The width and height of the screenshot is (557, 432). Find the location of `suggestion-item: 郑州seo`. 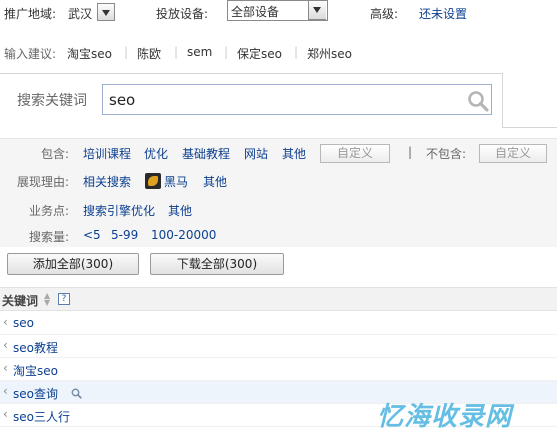

suggestion-item: 郑州seo is located at coordinates (329, 53).